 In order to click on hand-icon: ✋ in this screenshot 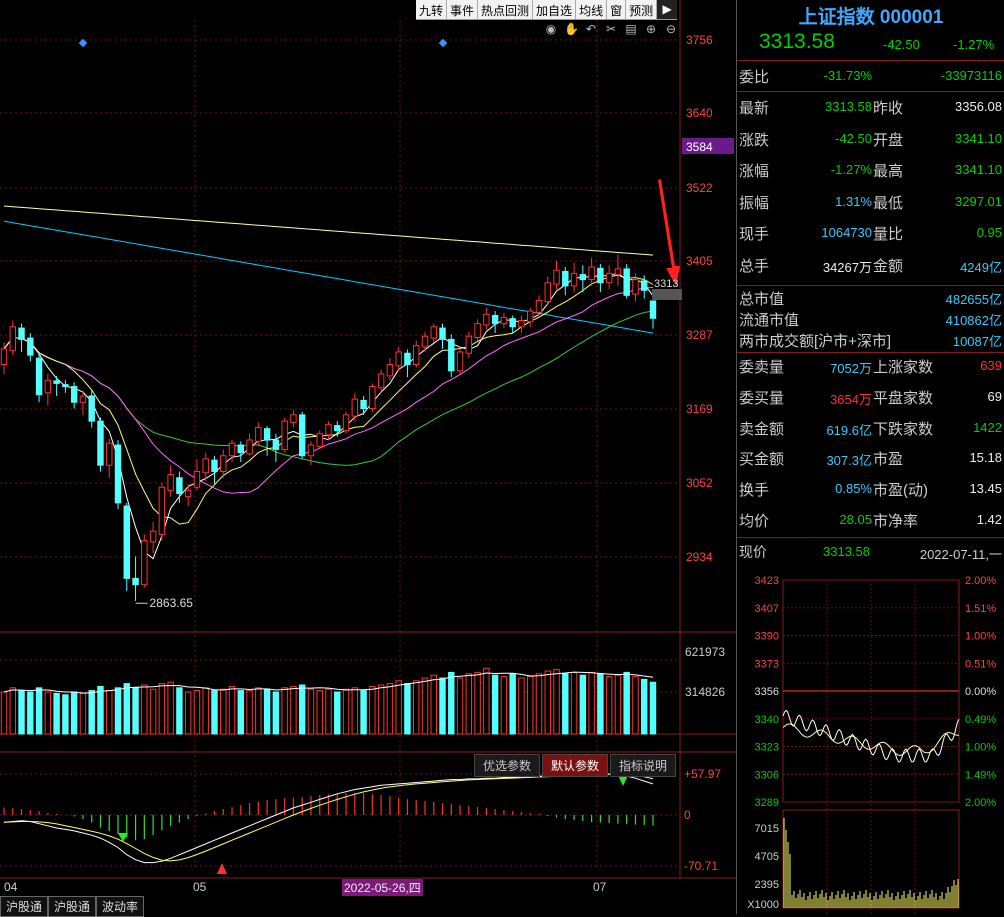, I will do `click(571, 29)`.